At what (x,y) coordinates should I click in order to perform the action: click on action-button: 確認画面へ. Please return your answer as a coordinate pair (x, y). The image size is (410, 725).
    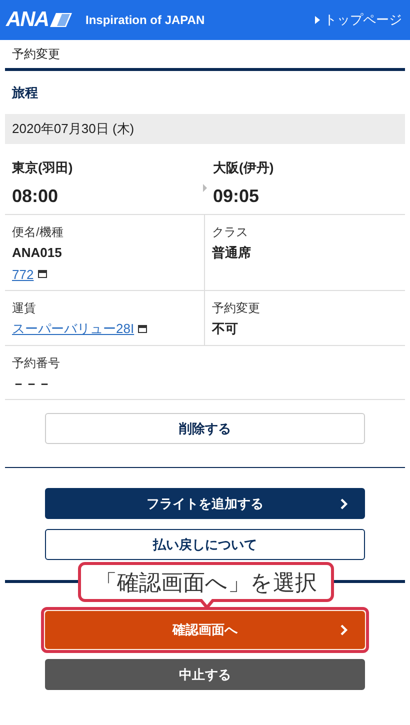
    Looking at the image, I should click on (205, 630).